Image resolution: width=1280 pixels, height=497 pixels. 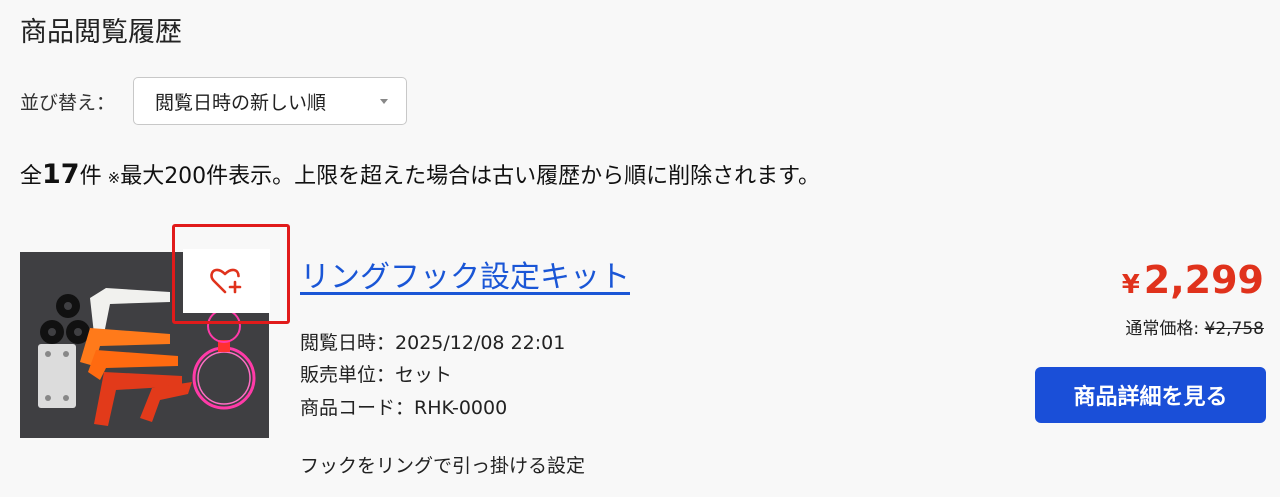 What do you see at coordinates (1165, 329) in the screenshot?
I see `regular-price-label: 通常価格:` at bounding box center [1165, 329].